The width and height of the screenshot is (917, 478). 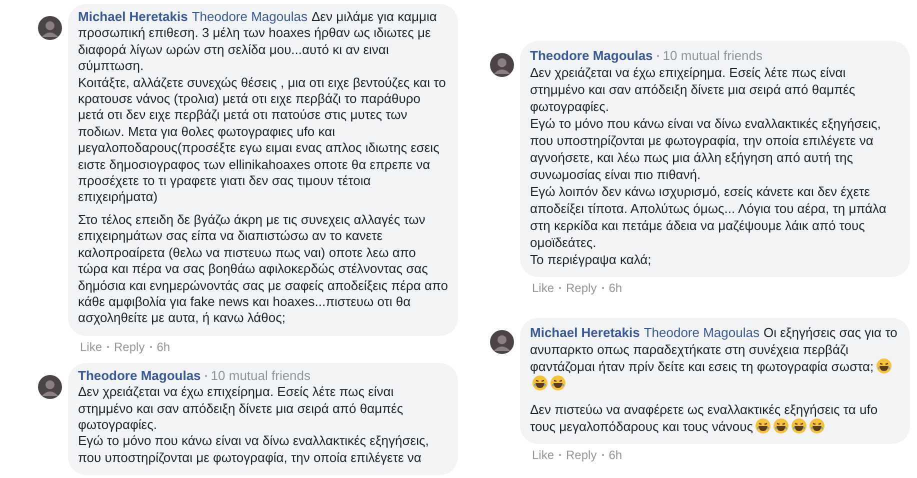 I want to click on comment-text: Δεν χρειάζεται να έχω επιχείρημα. Εσείς λέτε πως είναι στημμένο και σαν απόδειξη δίνετε μια σειρά από θαμπές φωτογραφίες. Εγώ το μόνο που κάνω είναι να δίνω εναλλακτικές εξηγήσεις, που υποστηρίζονται με φωτογραφία, την οποία επιλέγετε να, so click(x=254, y=425).